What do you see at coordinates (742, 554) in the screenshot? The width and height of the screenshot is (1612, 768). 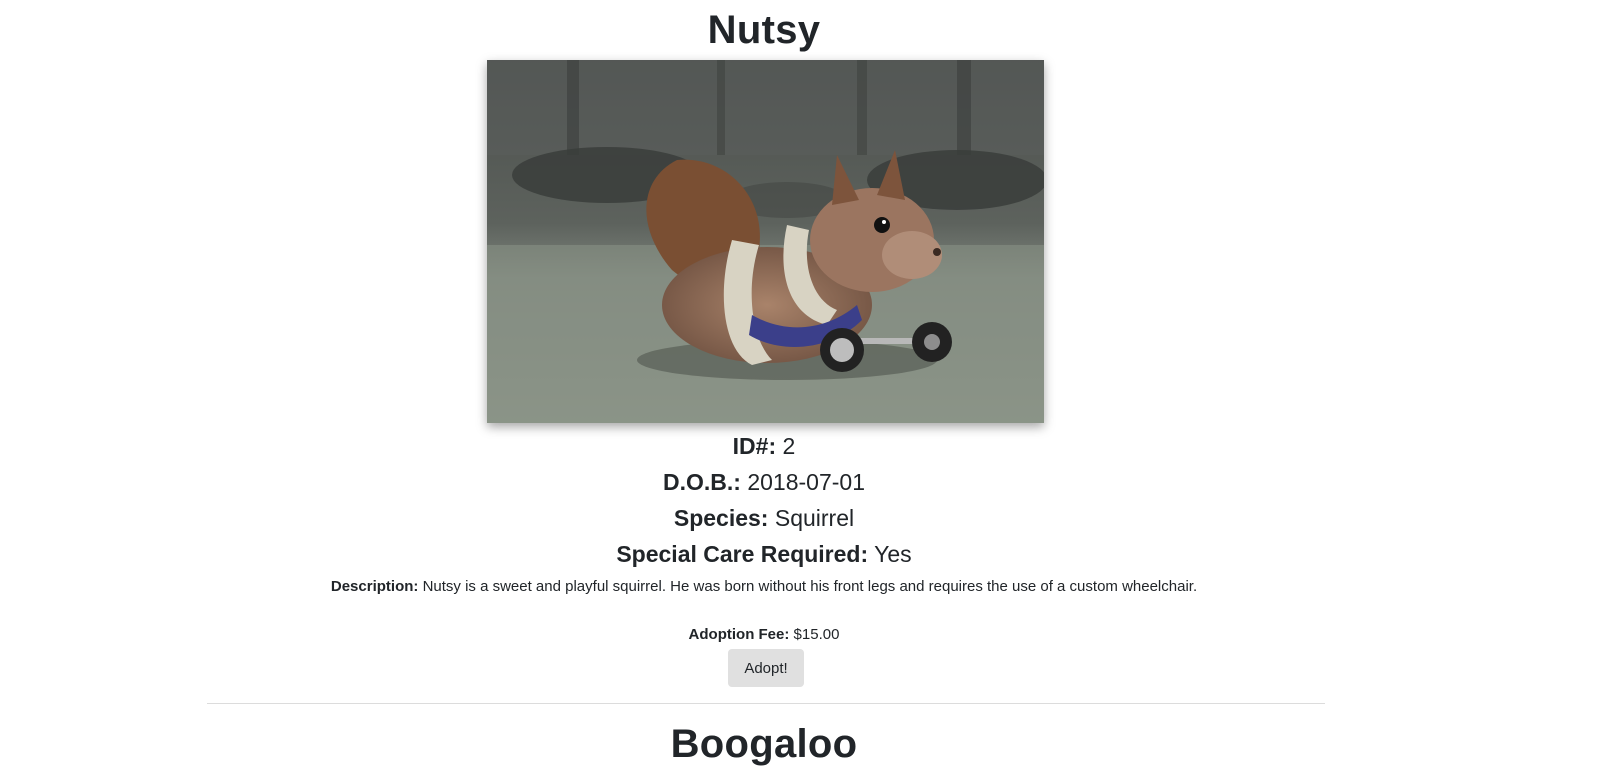 I see `pet-special-care-label: Special Care Required:` at bounding box center [742, 554].